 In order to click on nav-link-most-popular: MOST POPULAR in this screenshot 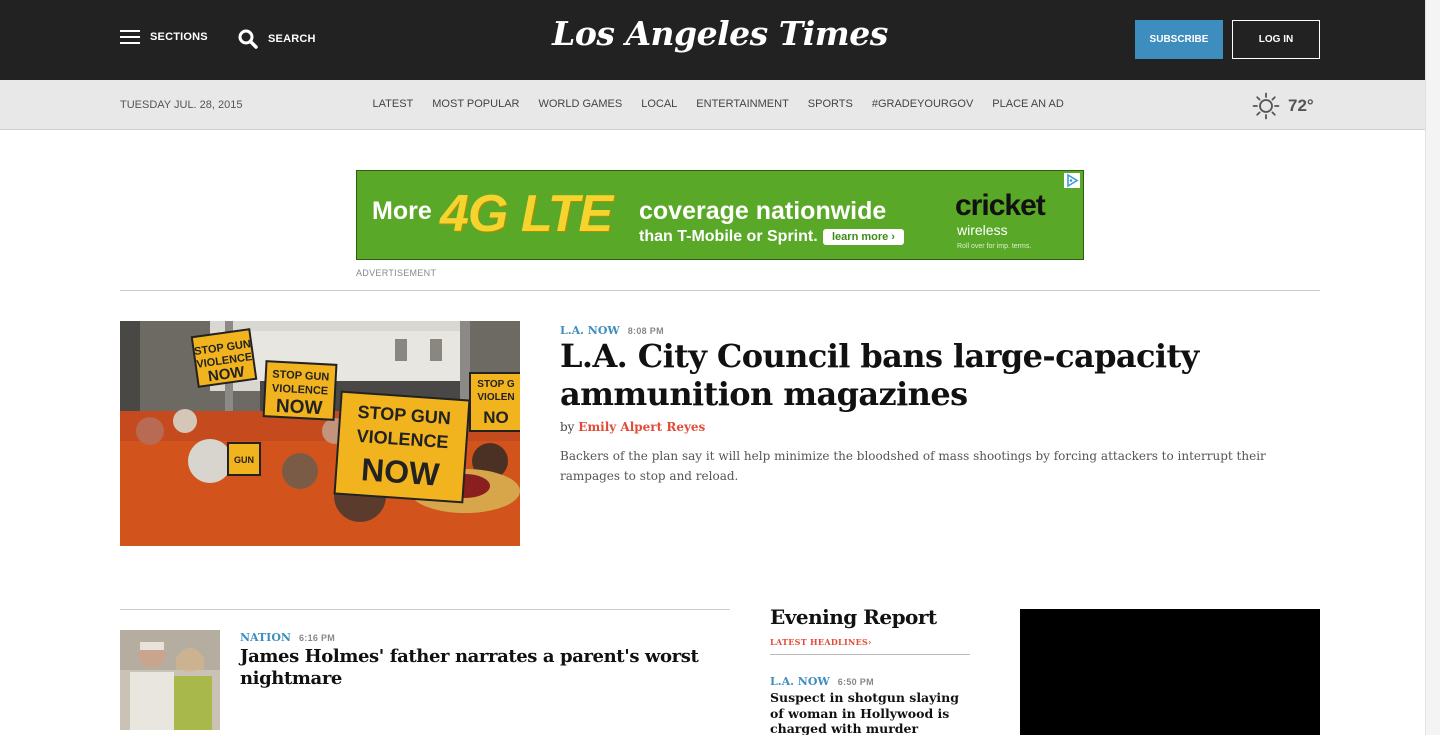, I will do `click(475, 104)`.